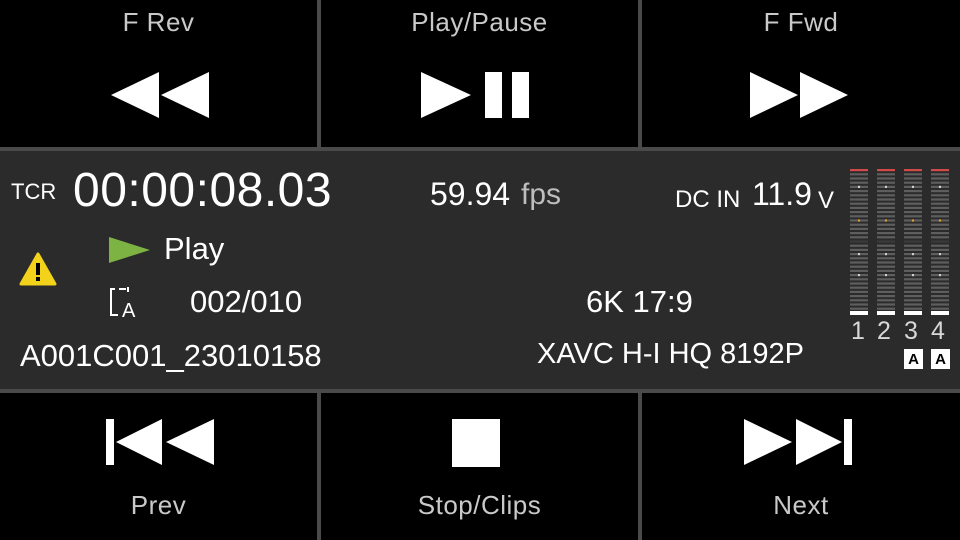 This screenshot has height=540, width=960. I want to click on clip-name: A001C001_23010158, so click(171, 355).